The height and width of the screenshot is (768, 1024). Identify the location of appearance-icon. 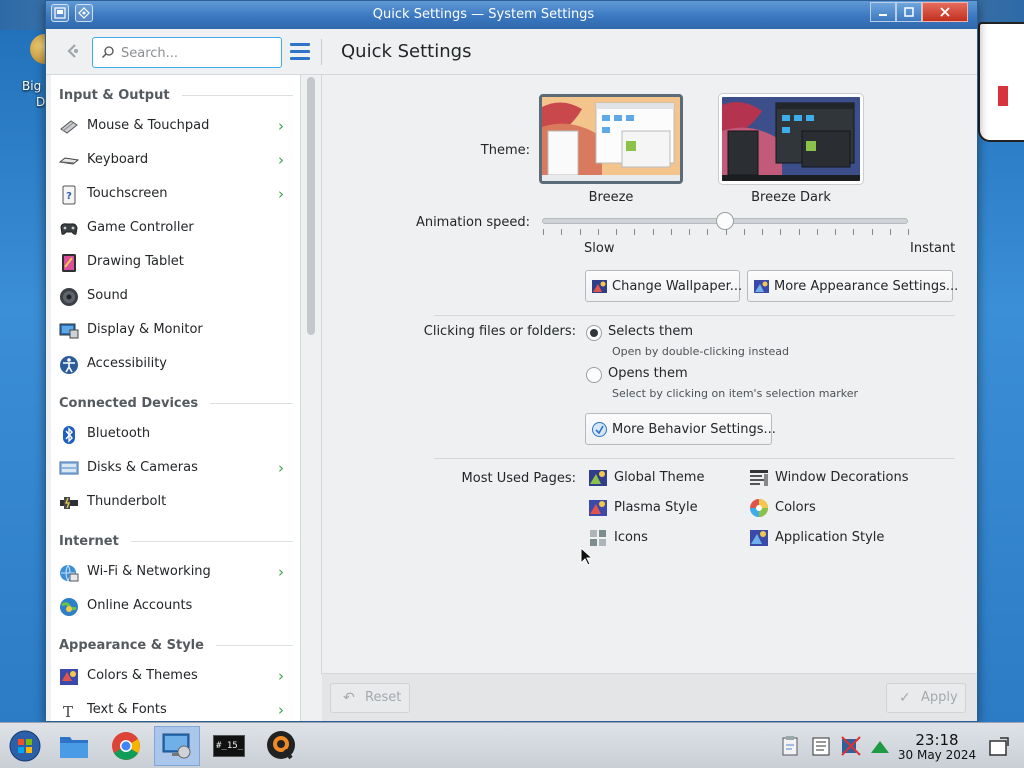
(761, 286).